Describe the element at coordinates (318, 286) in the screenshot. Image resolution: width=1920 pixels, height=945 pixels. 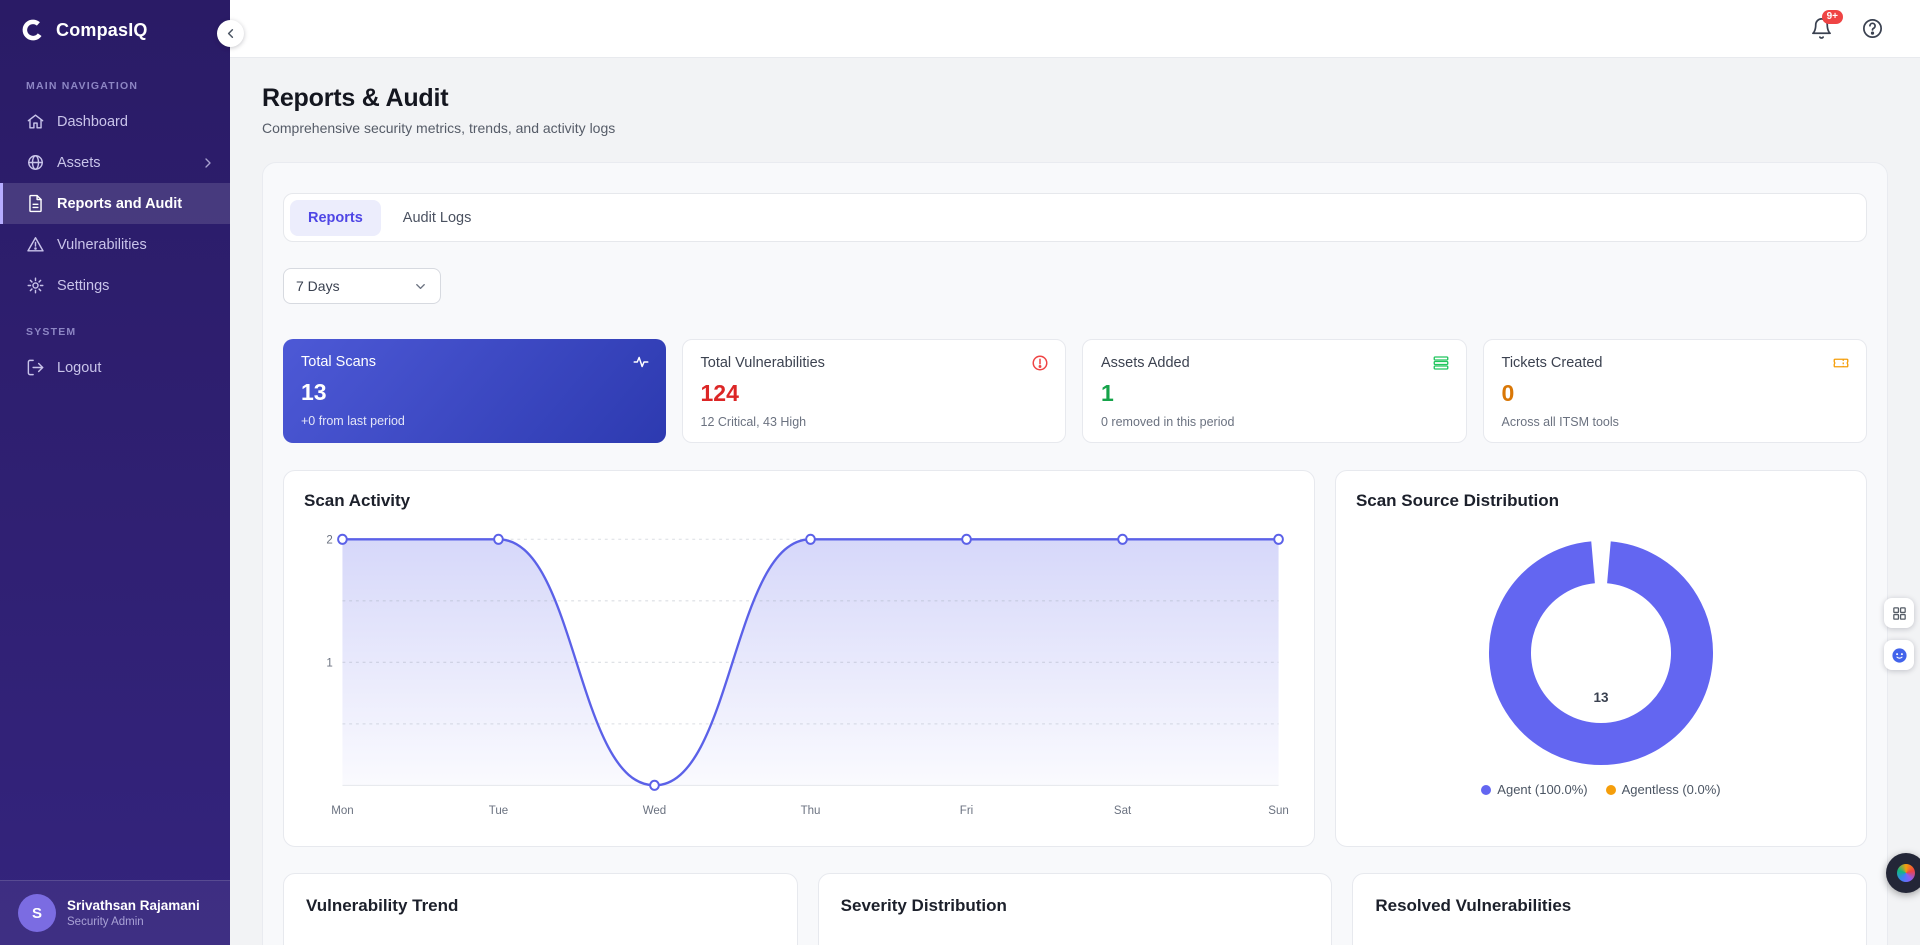
I see `period-select-value: 7 Days` at that location.